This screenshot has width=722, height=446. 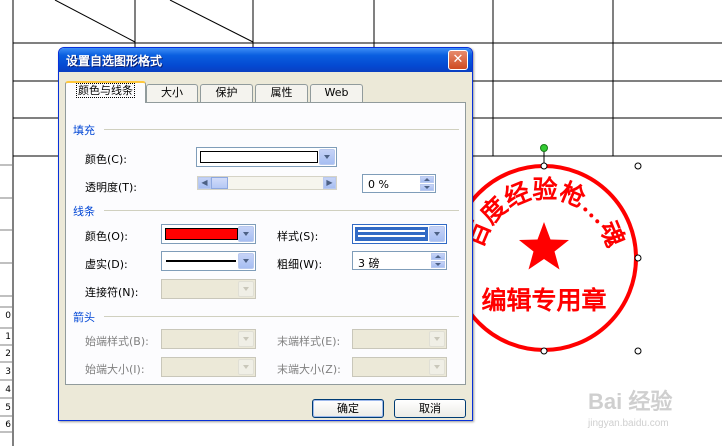 I want to click on line-style-selection, so click(x=391, y=234).